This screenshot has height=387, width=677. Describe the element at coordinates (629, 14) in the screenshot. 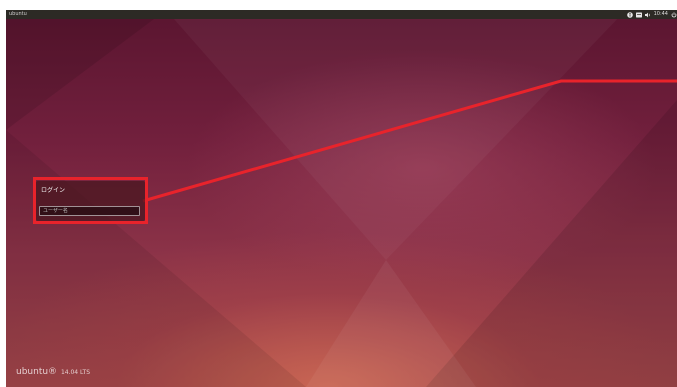

I see `accessibility-icon` at that location.